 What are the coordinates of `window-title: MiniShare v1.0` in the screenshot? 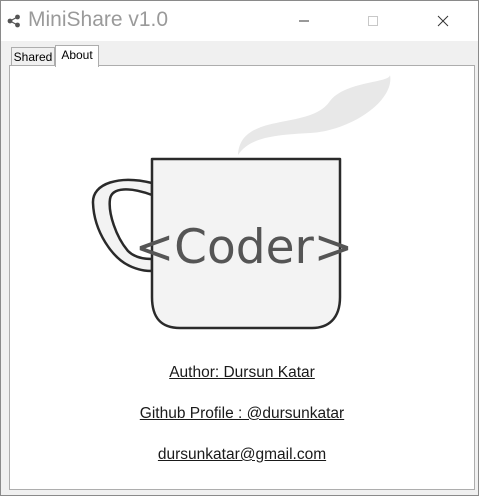 It's located at (98, 19).